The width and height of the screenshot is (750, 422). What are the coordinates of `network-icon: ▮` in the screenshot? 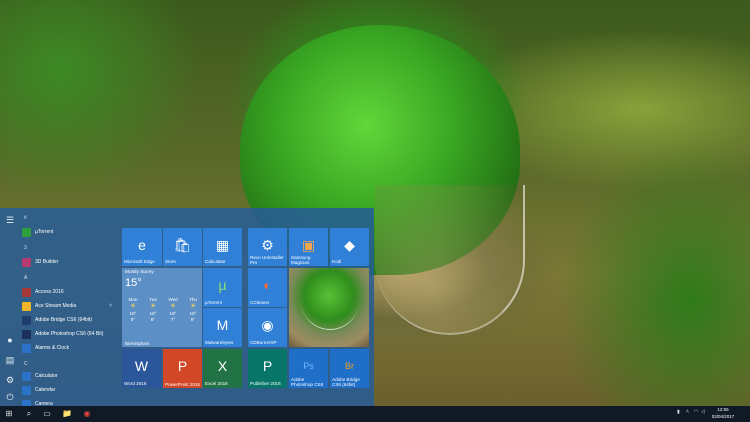 It's located at (678, 412).